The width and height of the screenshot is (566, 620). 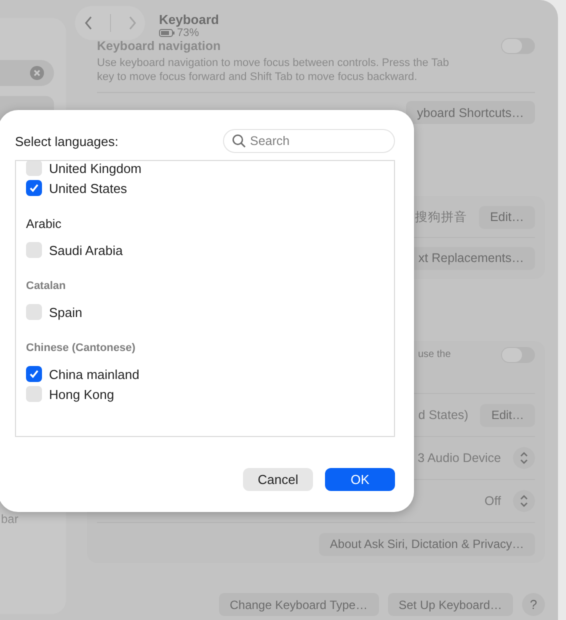 I want to click on search-field: Search, so click(x=309, y=141).